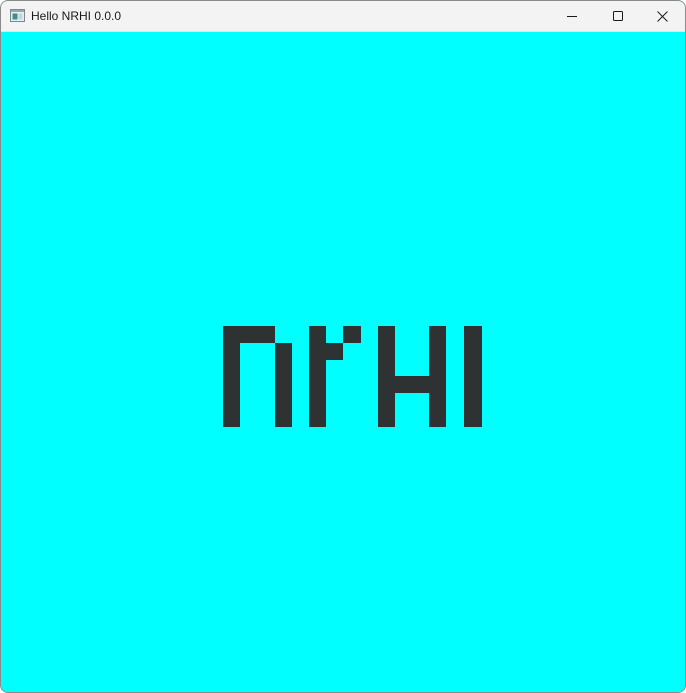  Describe the element at coordinates (283, 385) in the screenshot. I see `logo-n-right-stem` at that location.